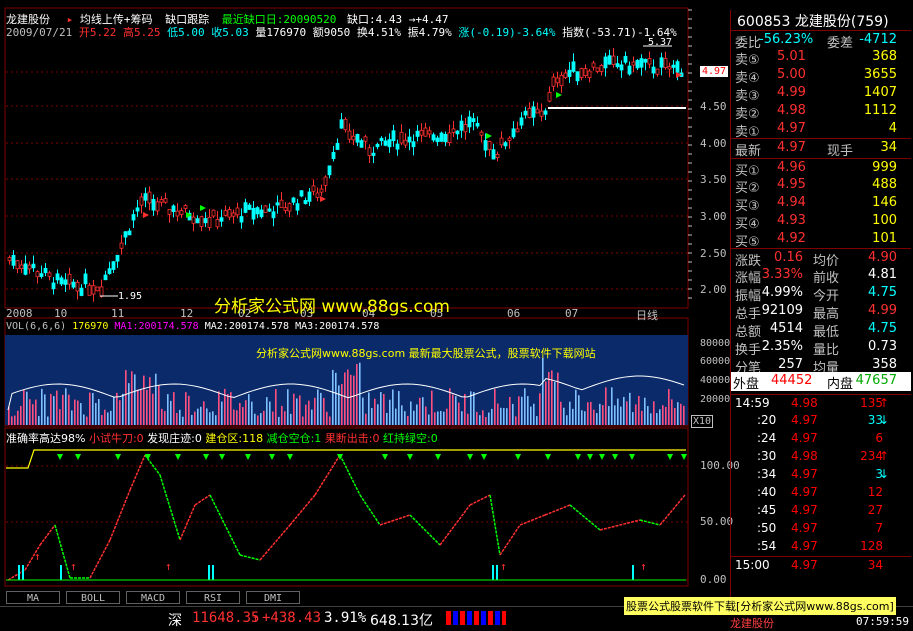 Image resolution: width=913 pixels, height=631 pixels. I want to click on high-label: 5.37, so click(660, 42).